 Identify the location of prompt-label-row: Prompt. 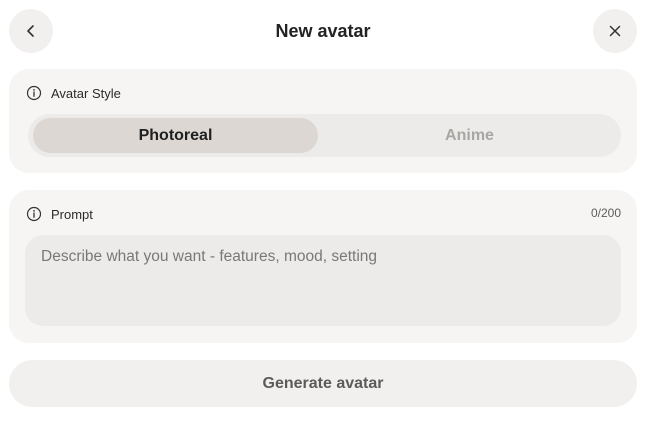
(59, 214).